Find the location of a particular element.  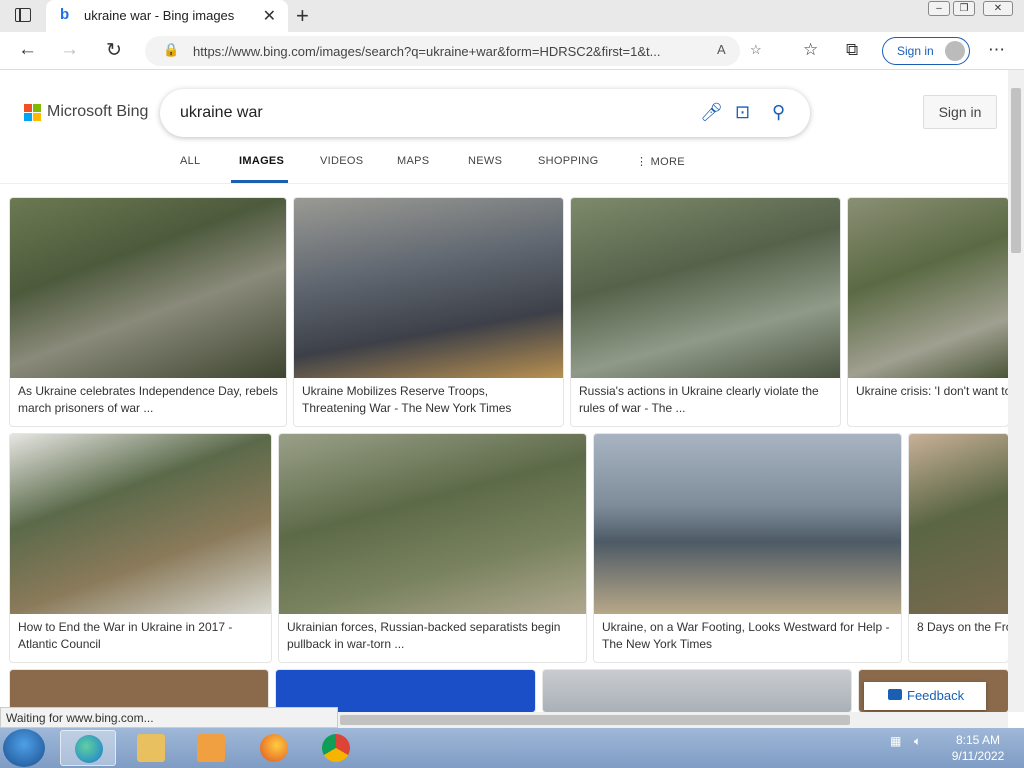

restore-icon: ❐ is located at coordinates (964, 8).